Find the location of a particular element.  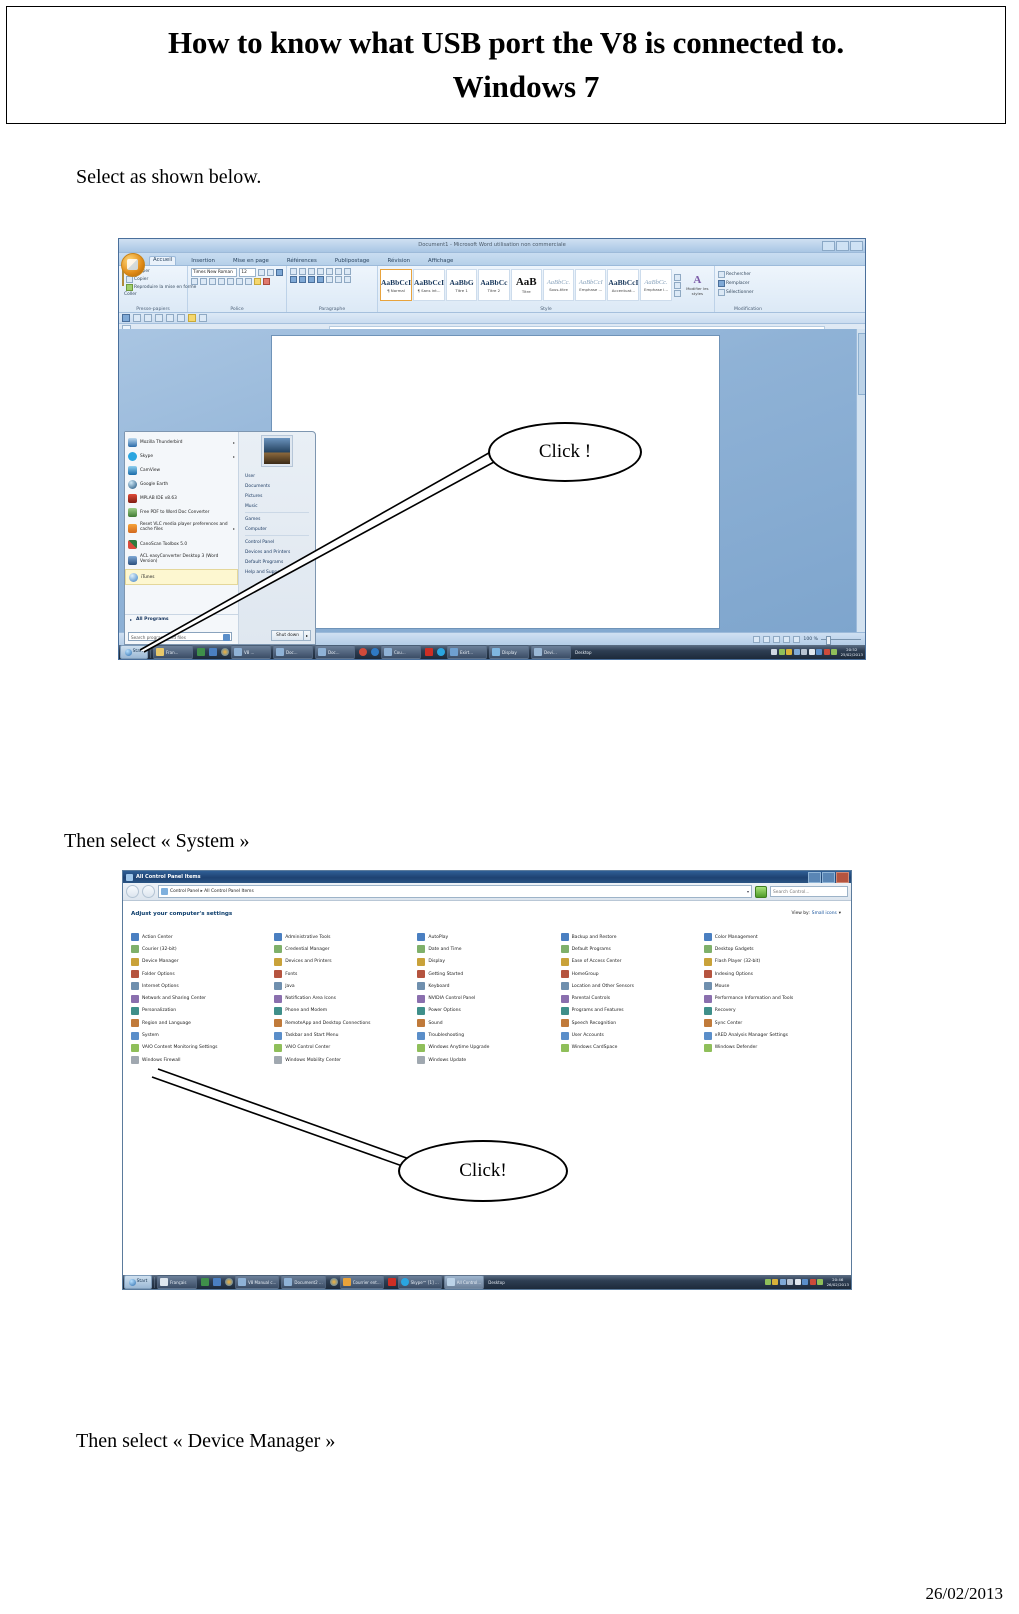

taskbar-button: Display is located at coordinates (509, 652).